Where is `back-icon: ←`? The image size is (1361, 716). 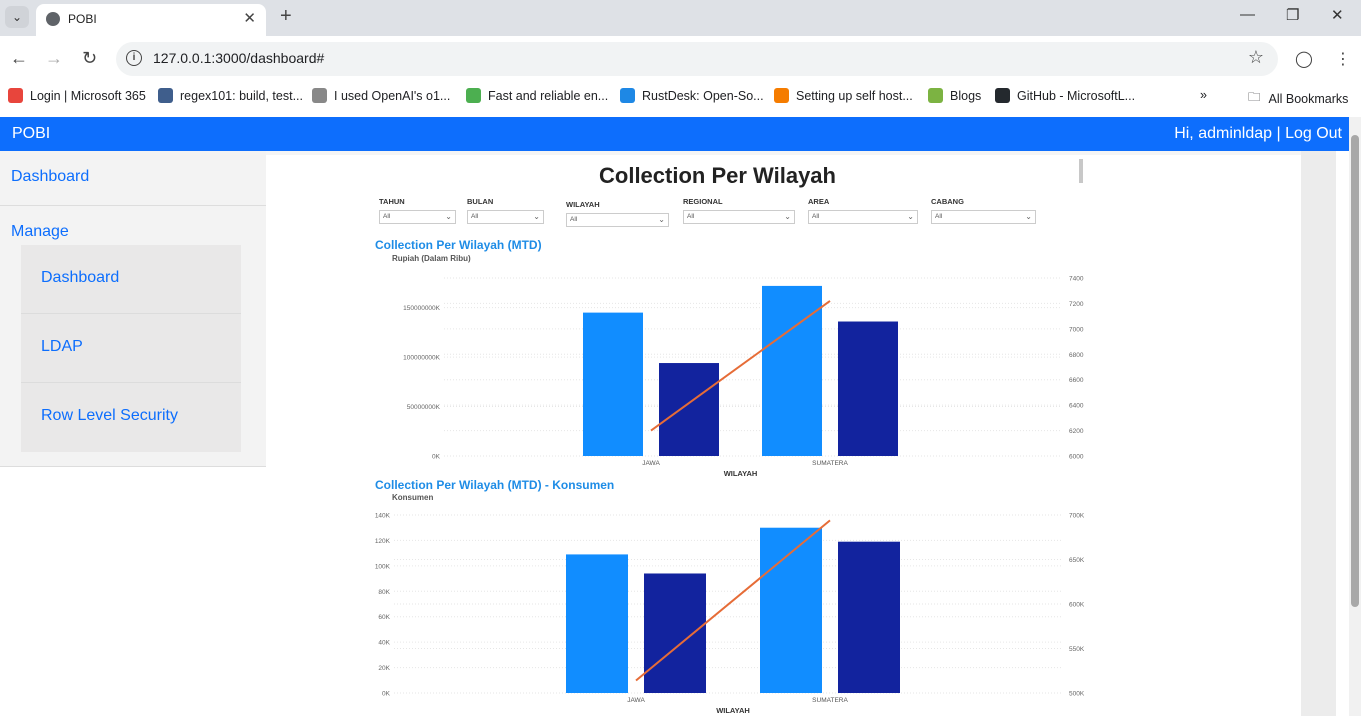 back-icon: ← is located at coordinates (19, 58).